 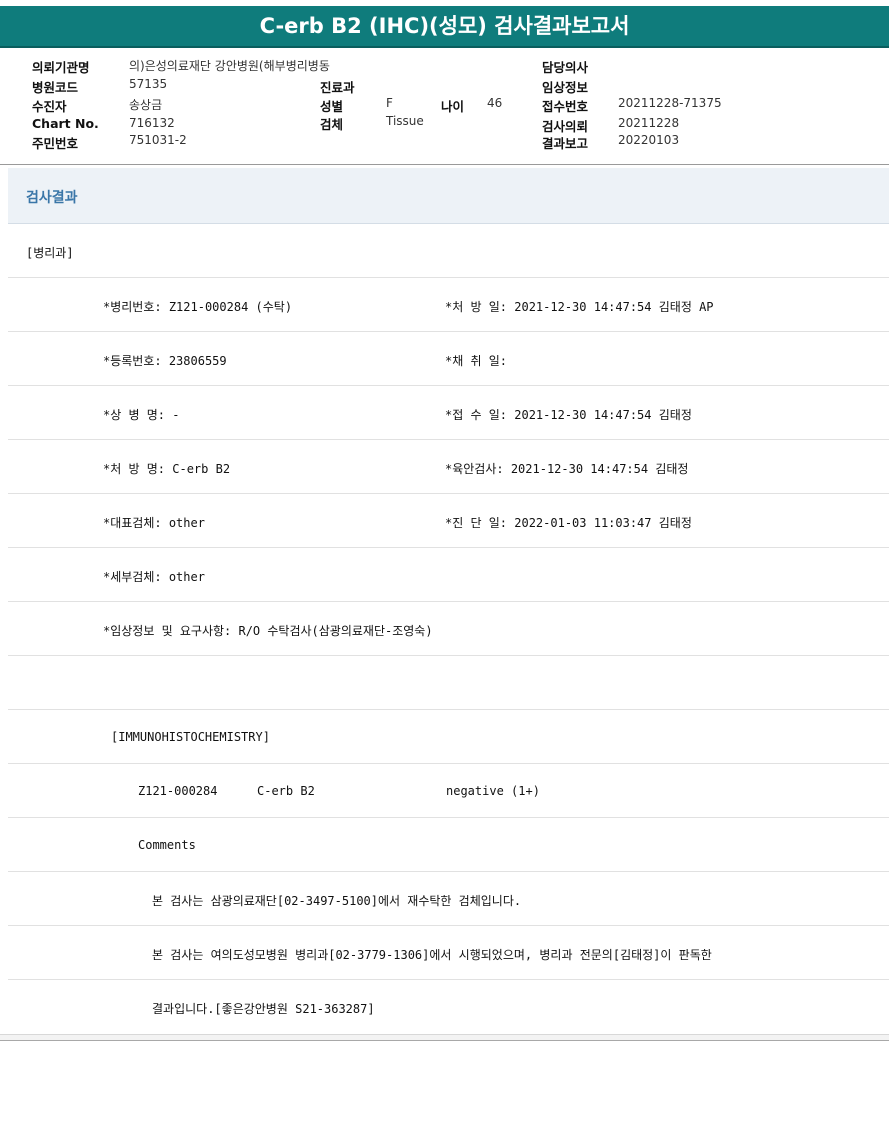 I want to click on specimen-label: 검체, so click(x=332, y=124).